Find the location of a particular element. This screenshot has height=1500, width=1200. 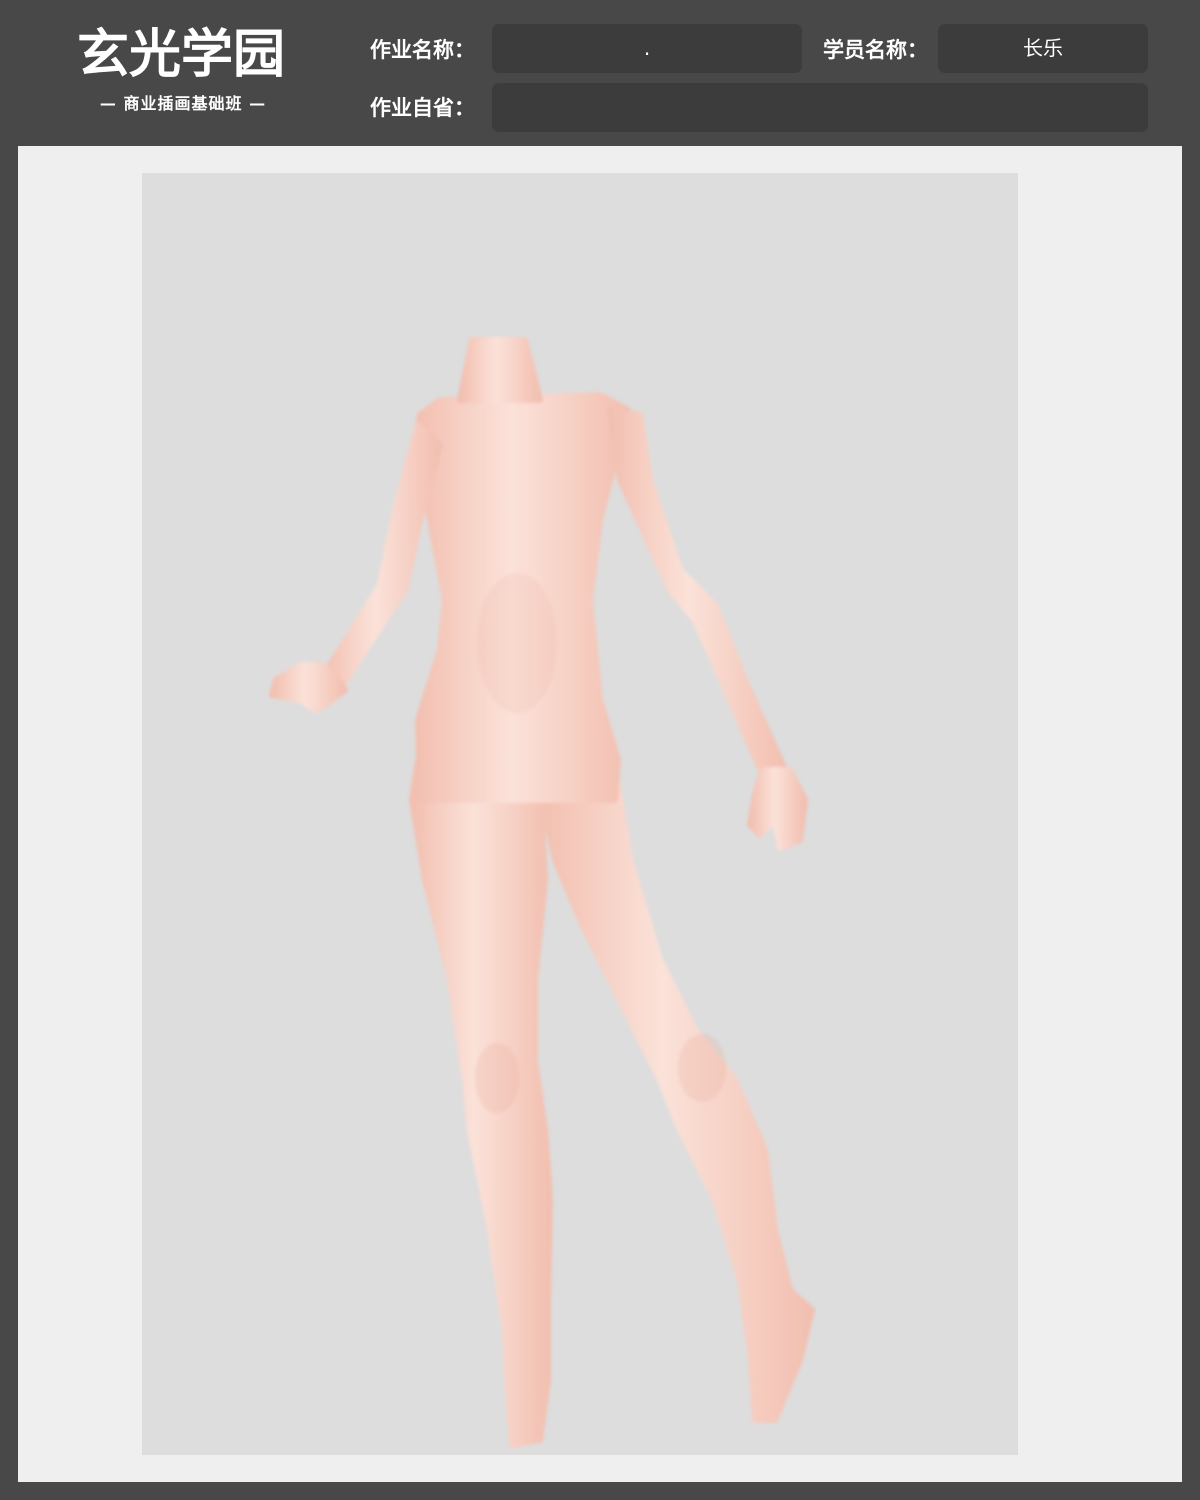

assignment-name-label: 作业名称： is located at coordinates (422, 50).